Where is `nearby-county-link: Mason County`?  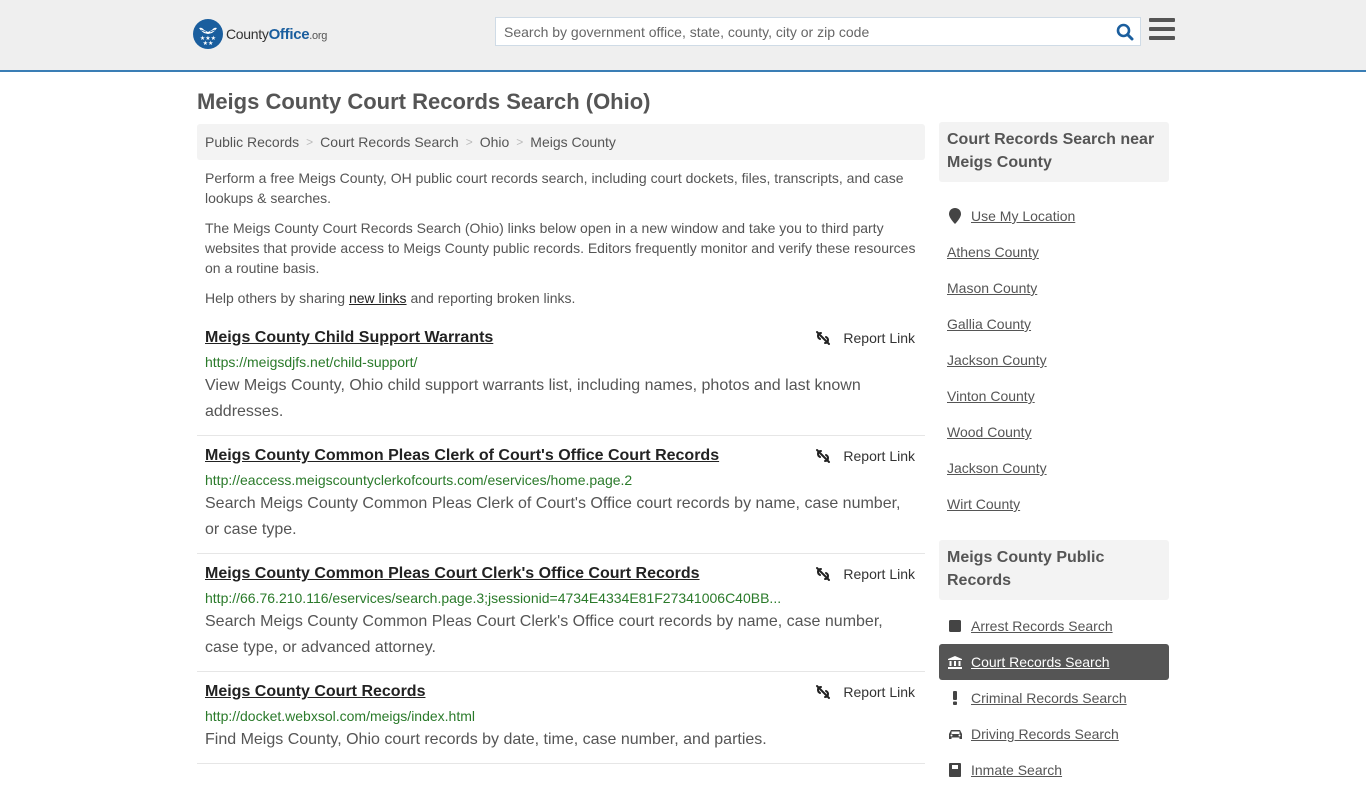 nearby-county-link: Mason County is located at coordinates (992, 288).